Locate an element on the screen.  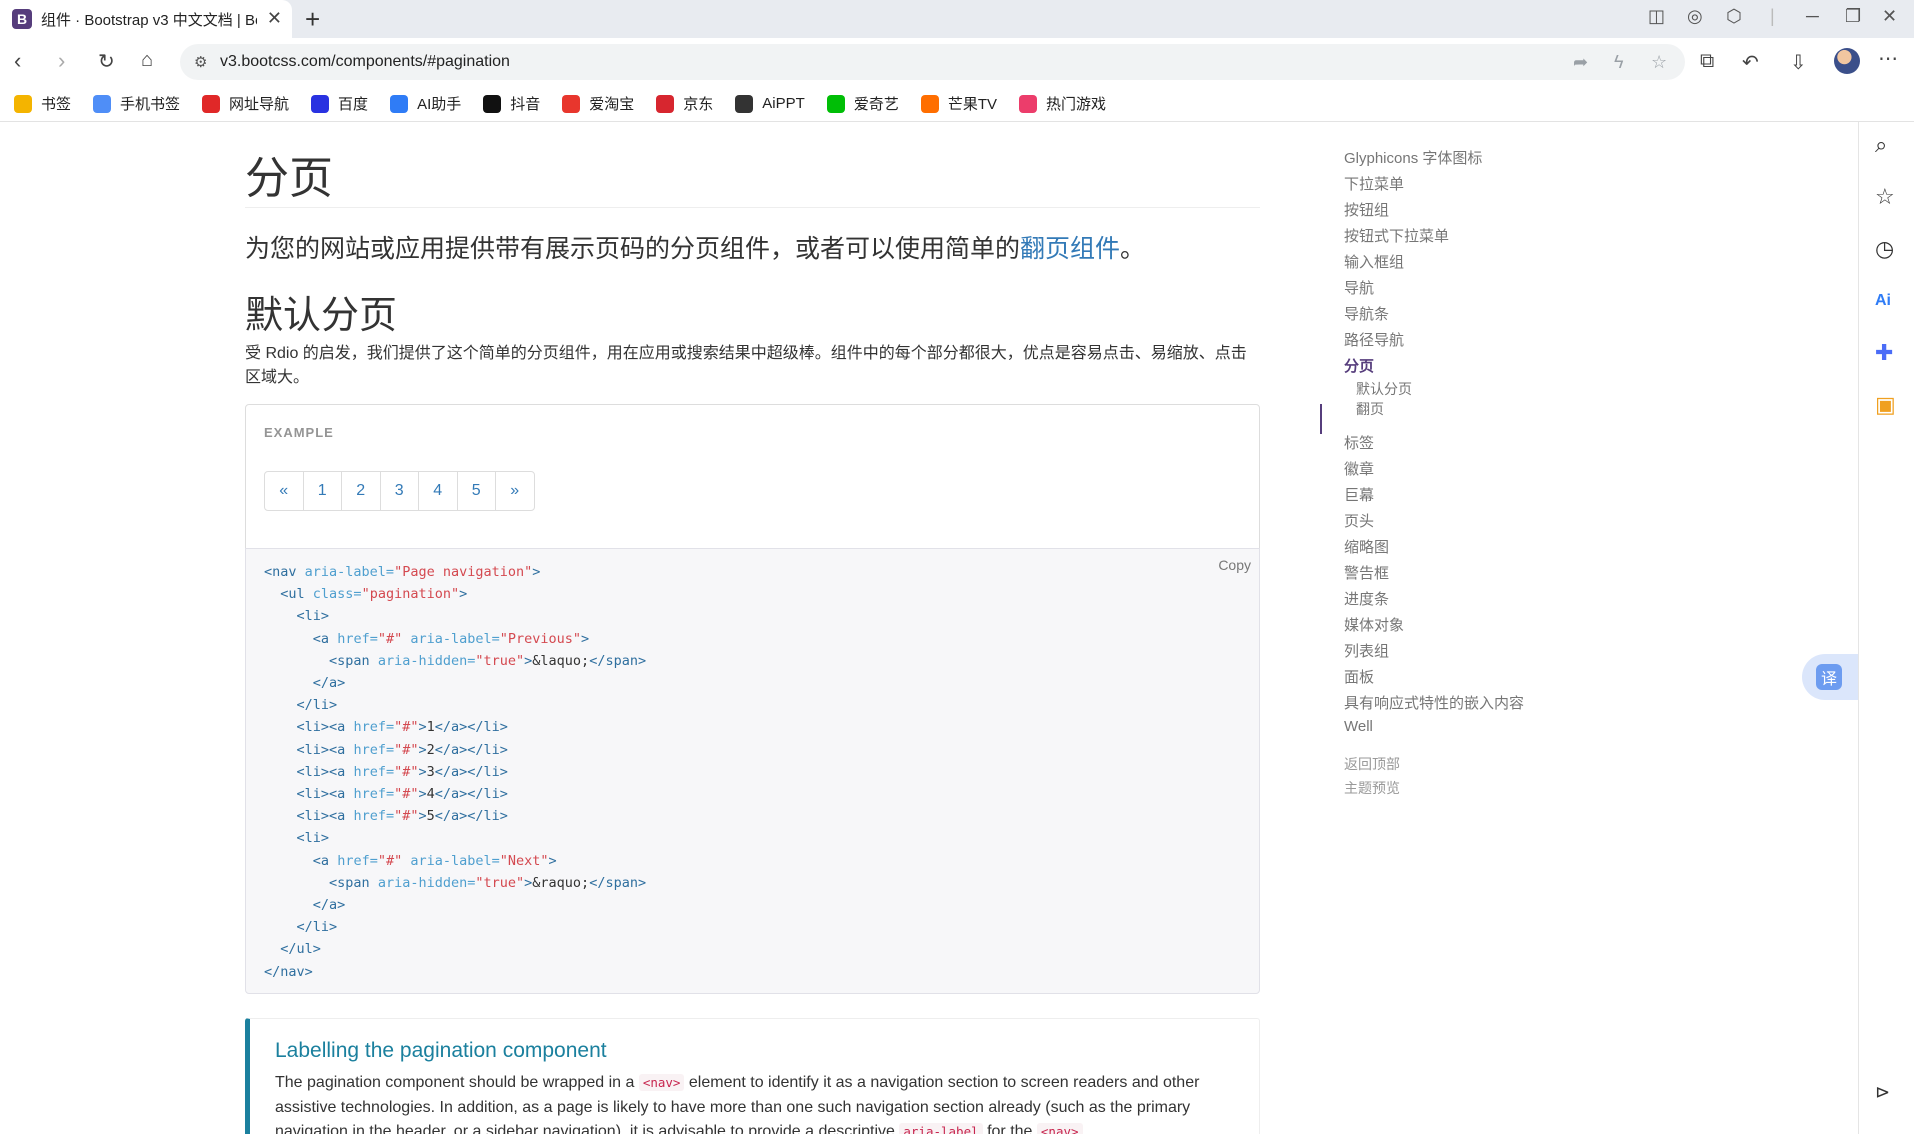
pagination-page-4: 4 is located at coordinates (438, 491).